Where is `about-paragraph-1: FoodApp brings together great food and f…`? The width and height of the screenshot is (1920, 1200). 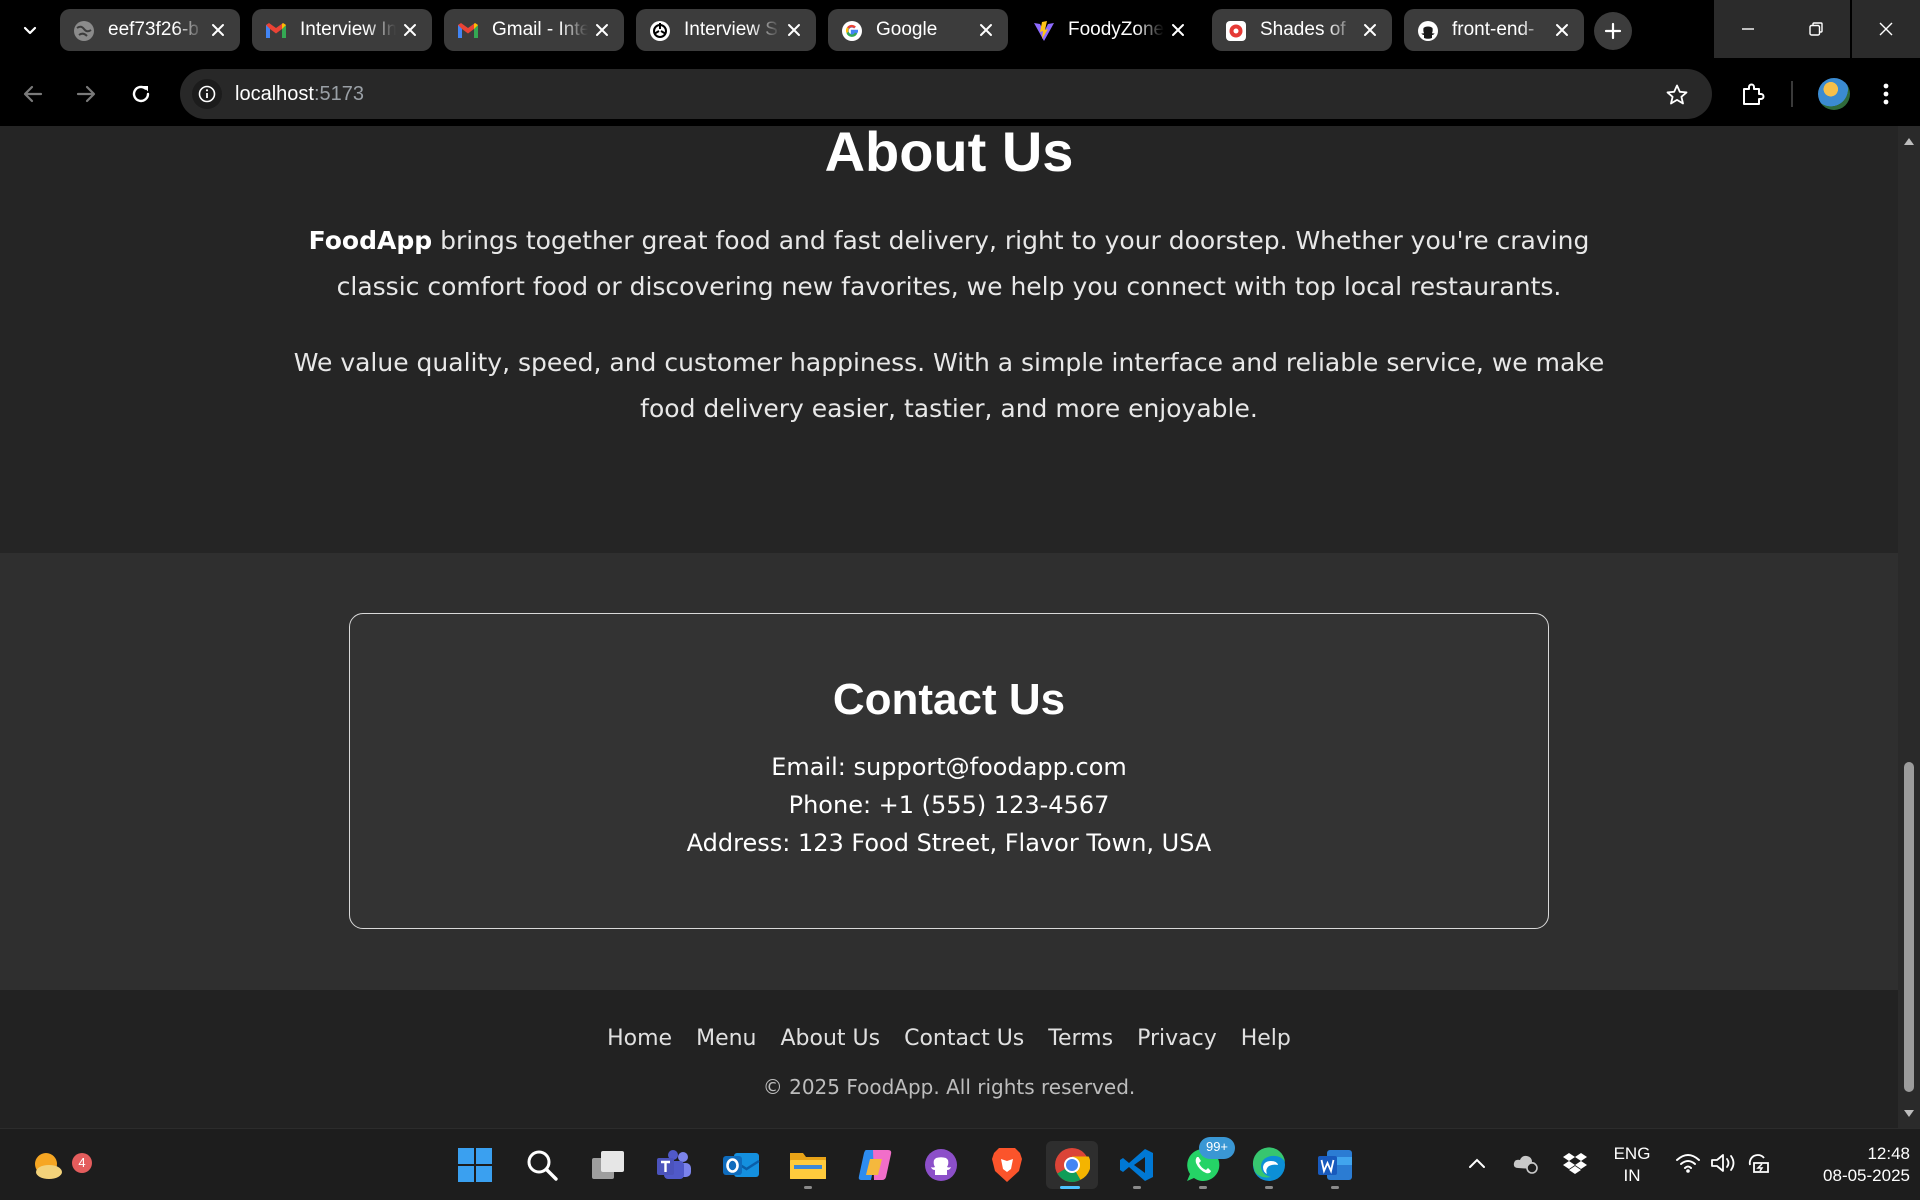
about-paragraph-1: FoodApp brings together great food and f… is located at coordinates (949, 264).